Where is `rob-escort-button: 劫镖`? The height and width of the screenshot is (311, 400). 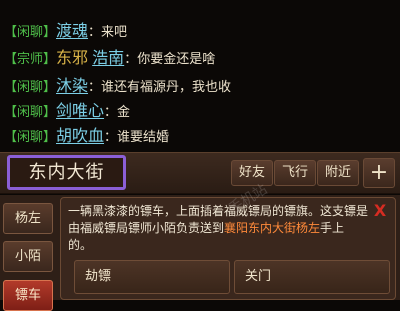
rob-escort-button: 劫镖 is located at coordinates (152, 277).